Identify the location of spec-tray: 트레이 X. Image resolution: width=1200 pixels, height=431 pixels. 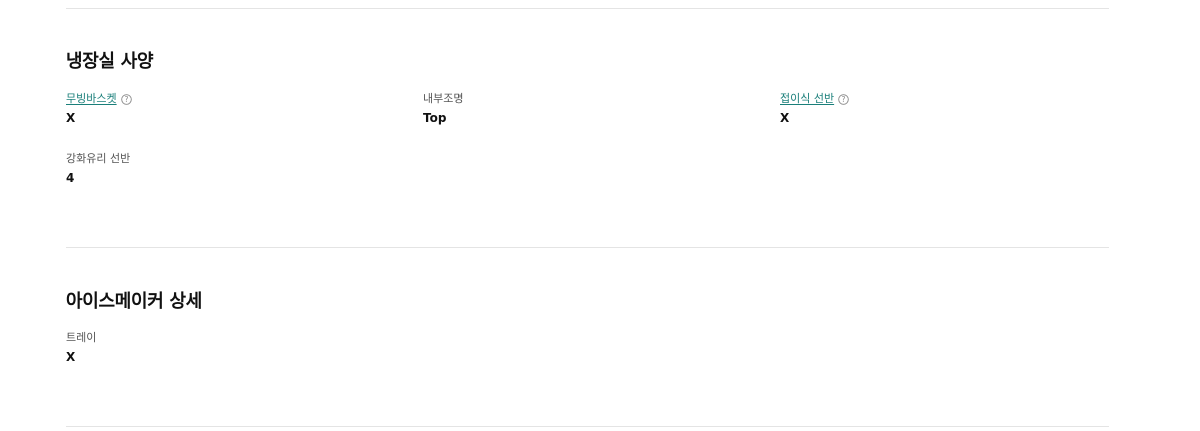
(226, 347).